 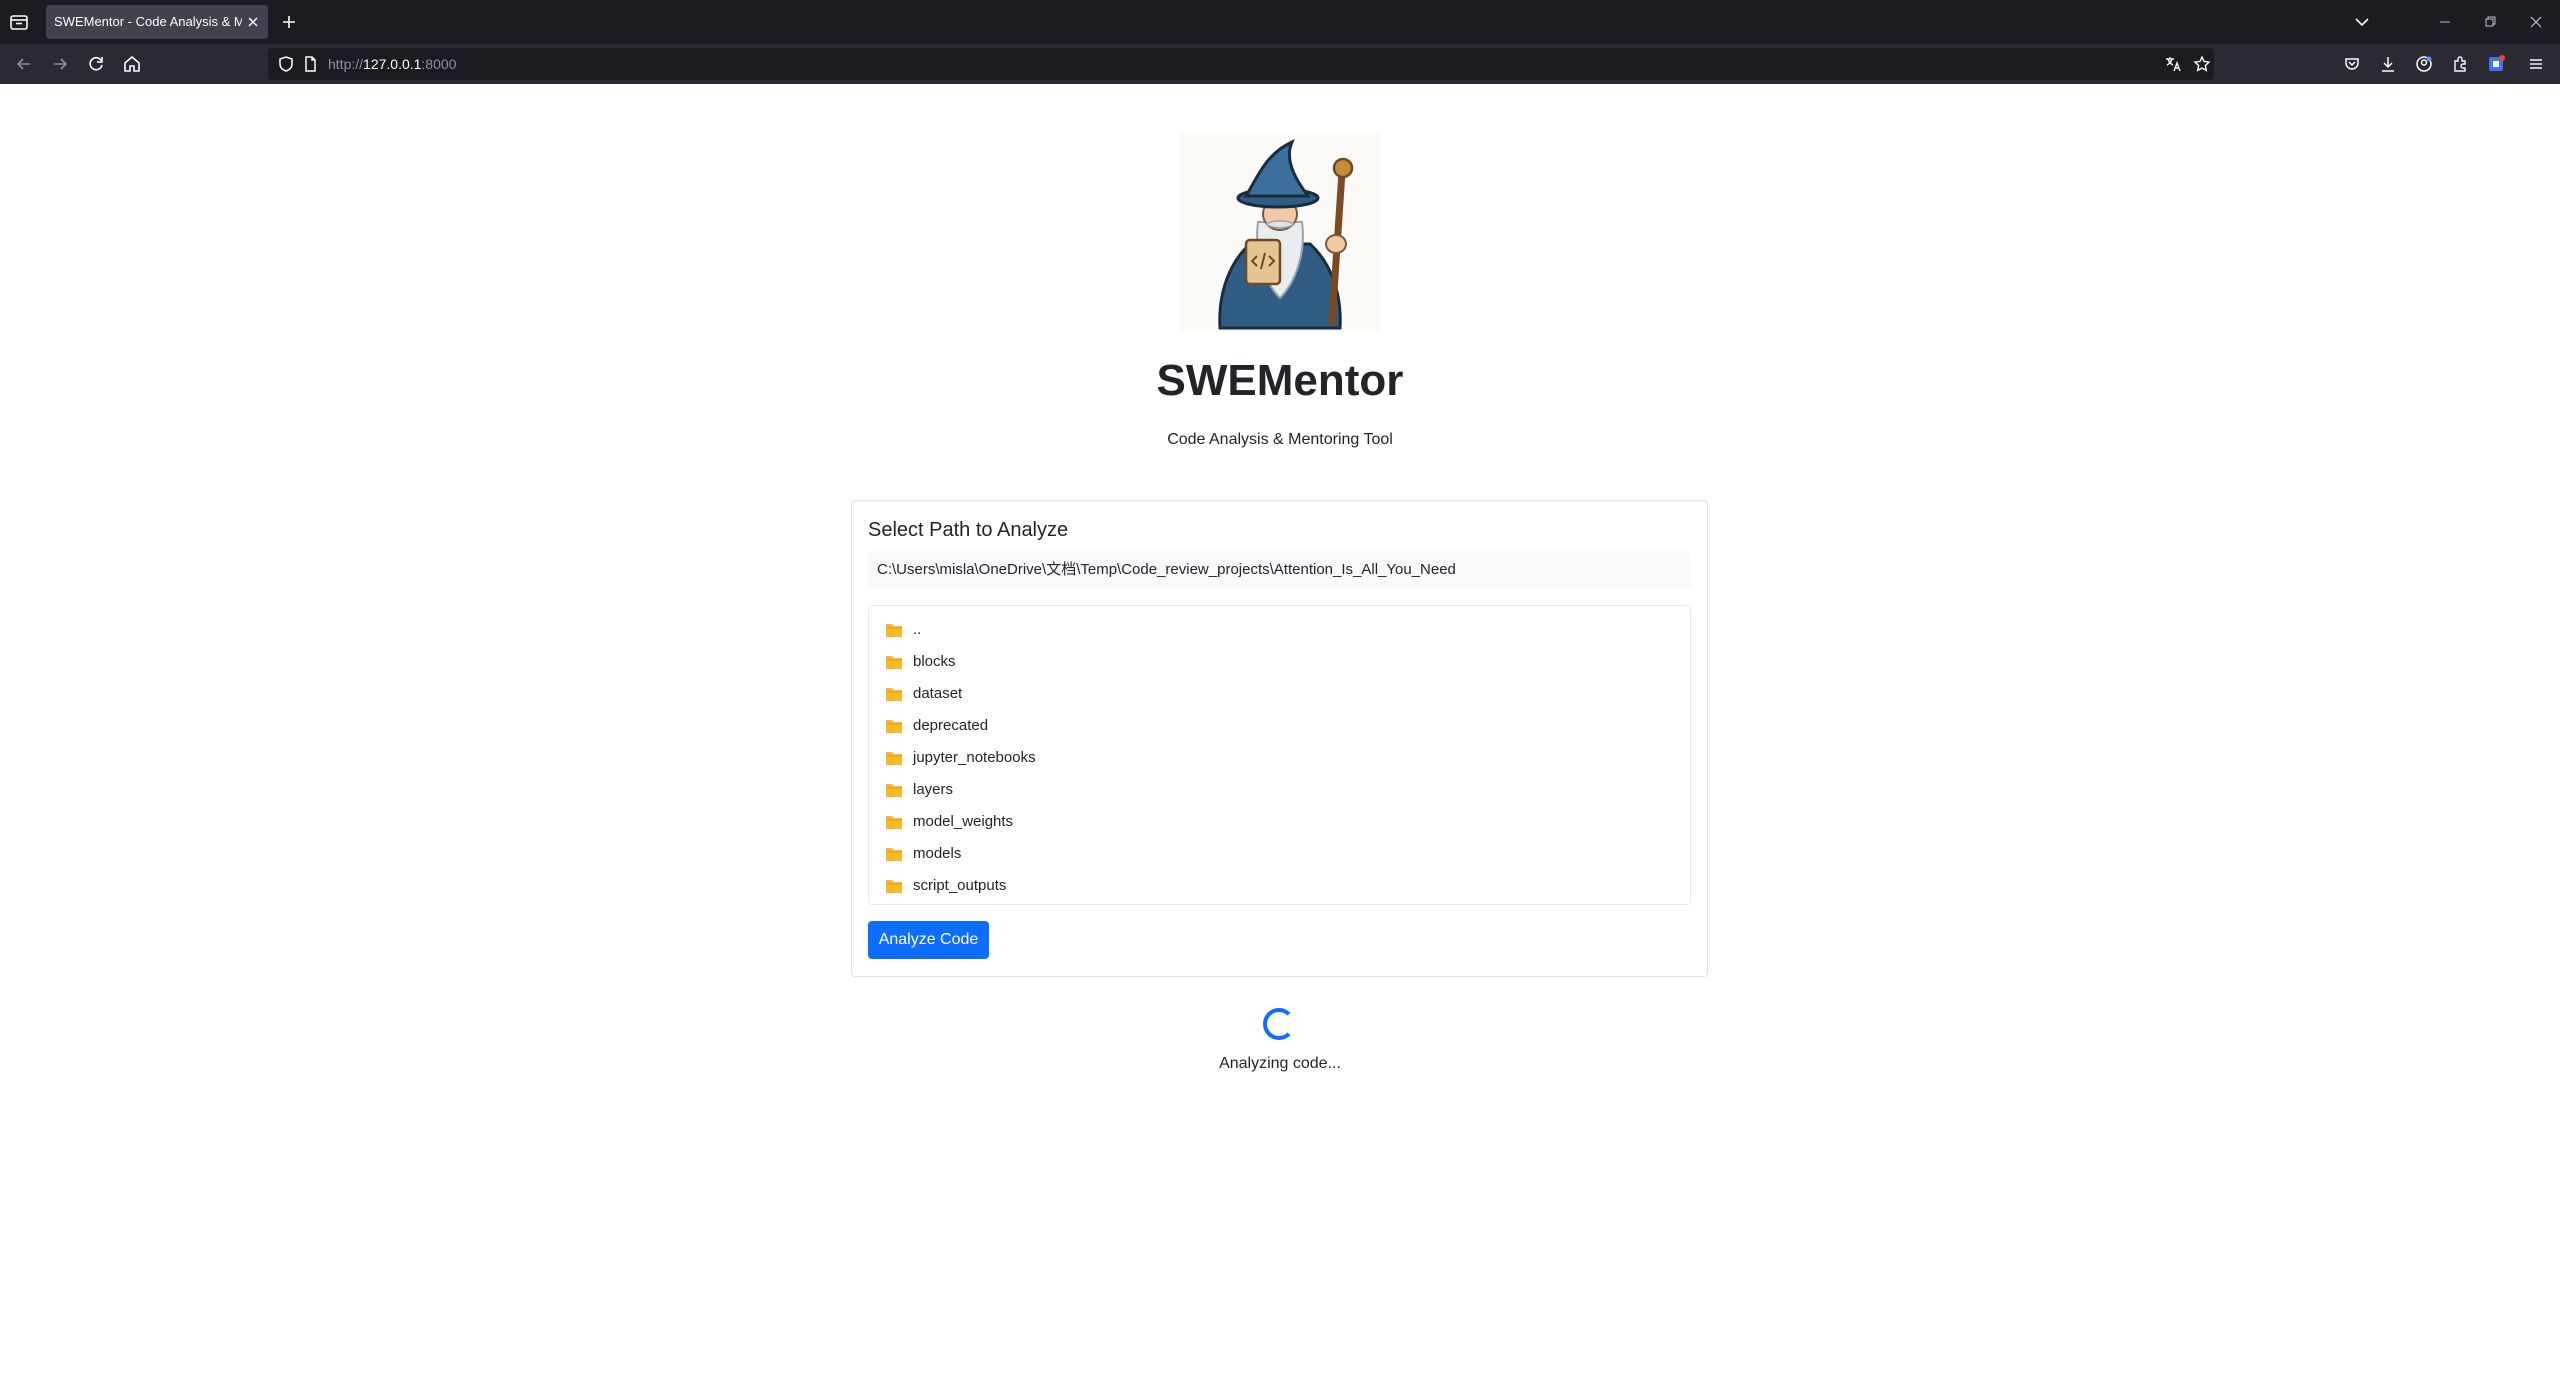 I want to click on minimize-icon, so click(x=2445, y=22).